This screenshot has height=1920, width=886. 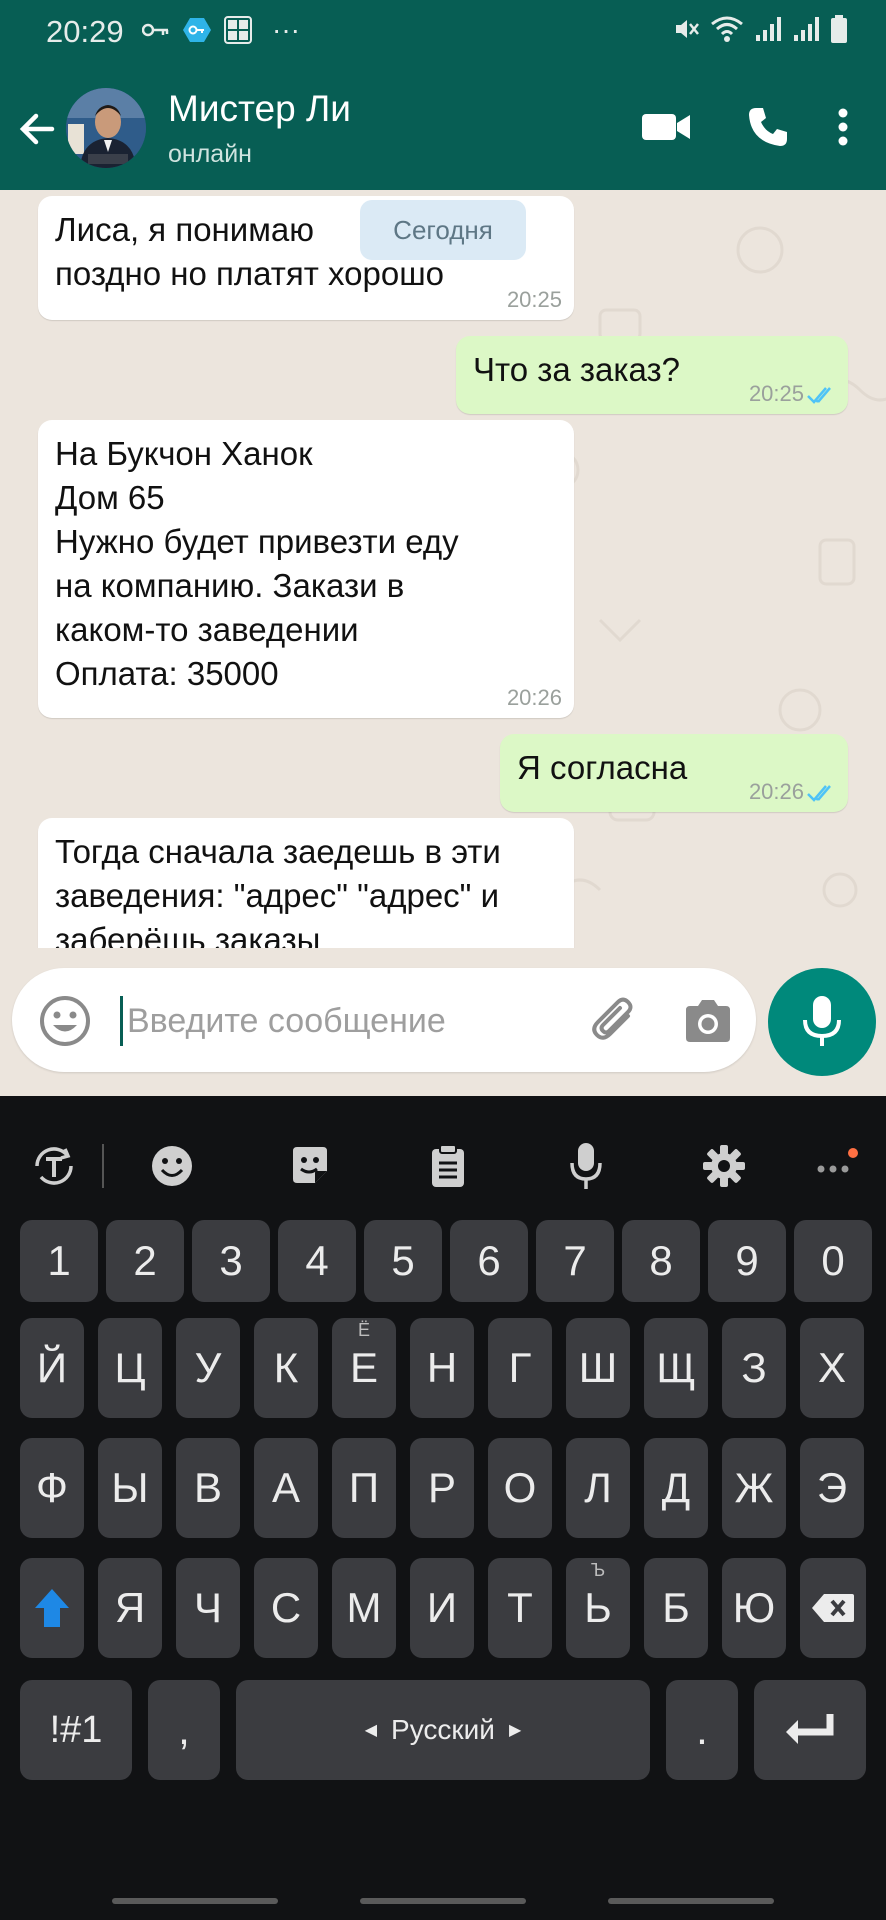 I want to click on key-letter: П, so click(x=364, y=1488).